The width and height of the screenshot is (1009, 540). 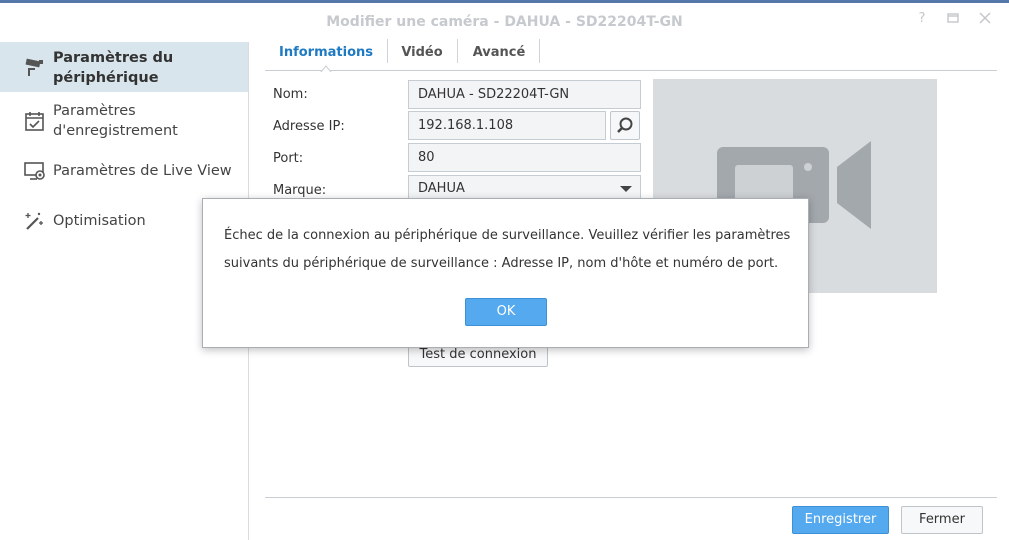 What do you see at coordinates (290, 94) in the screenshot?
I see `name-label: Nom:` at bounding box center [290, 94].